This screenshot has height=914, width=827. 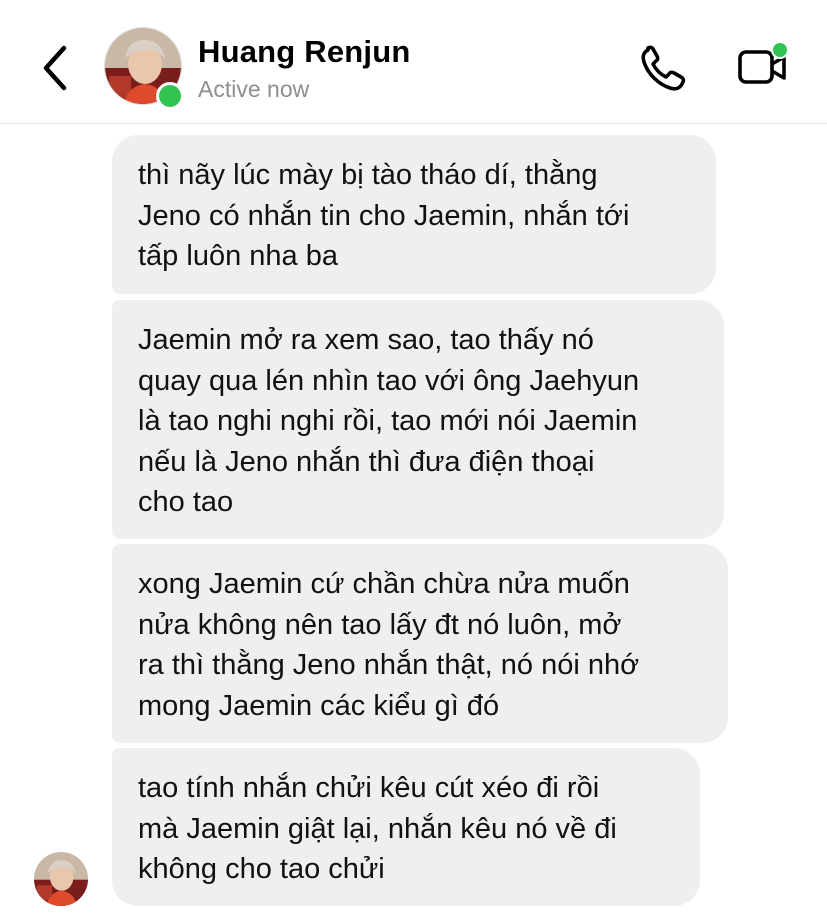 I want to click on video-call-button, so click(x=764, y=66).